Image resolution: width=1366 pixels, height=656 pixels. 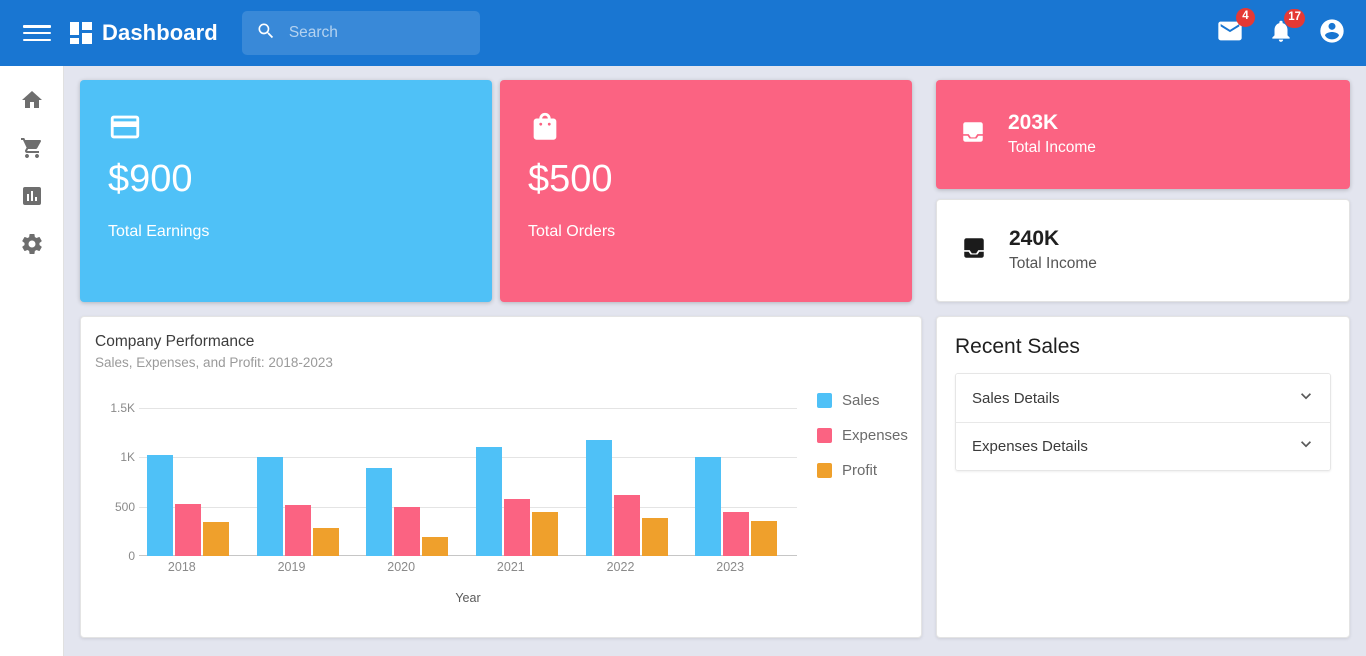 What do you see at coordinates (291, 567) in the screenshot?
I see `x-tick-label: 2019` at bounding box center [291, 567].